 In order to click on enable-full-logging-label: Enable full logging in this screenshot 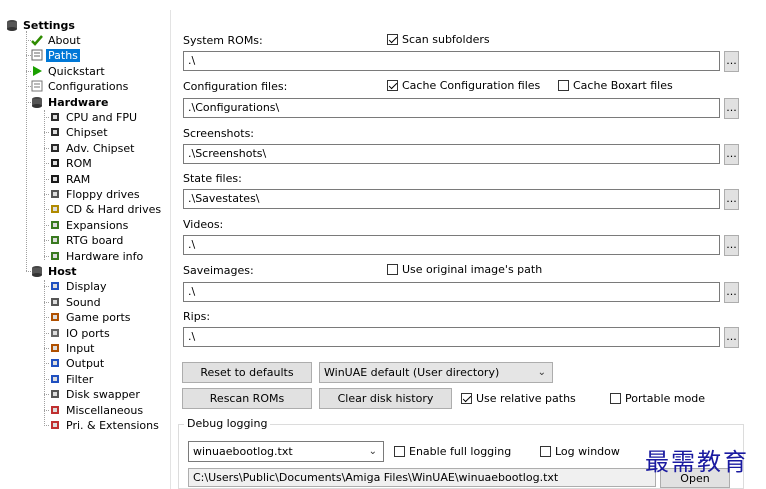, I will do `click(460, 451)`.